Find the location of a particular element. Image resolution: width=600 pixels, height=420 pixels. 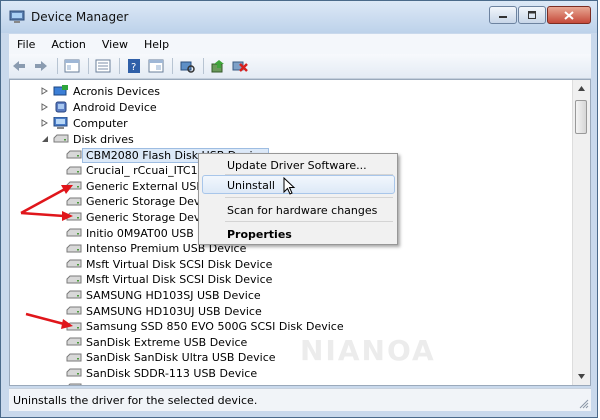

minimize-button is located at coordinates (503, 15).